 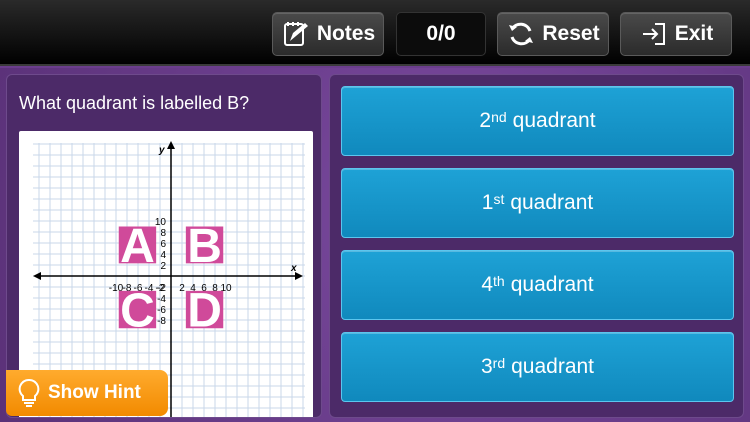 What do you see at coordinates (182, 288) in the screenshot?
I see `x-tick-label: 2` at bounding box center [182, 288].